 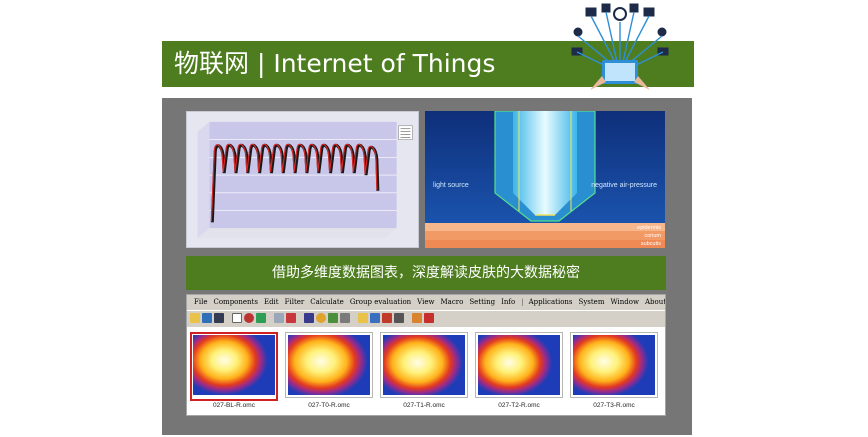 I want to click on layer-label-corium: corium, so click(x=652, y=236).